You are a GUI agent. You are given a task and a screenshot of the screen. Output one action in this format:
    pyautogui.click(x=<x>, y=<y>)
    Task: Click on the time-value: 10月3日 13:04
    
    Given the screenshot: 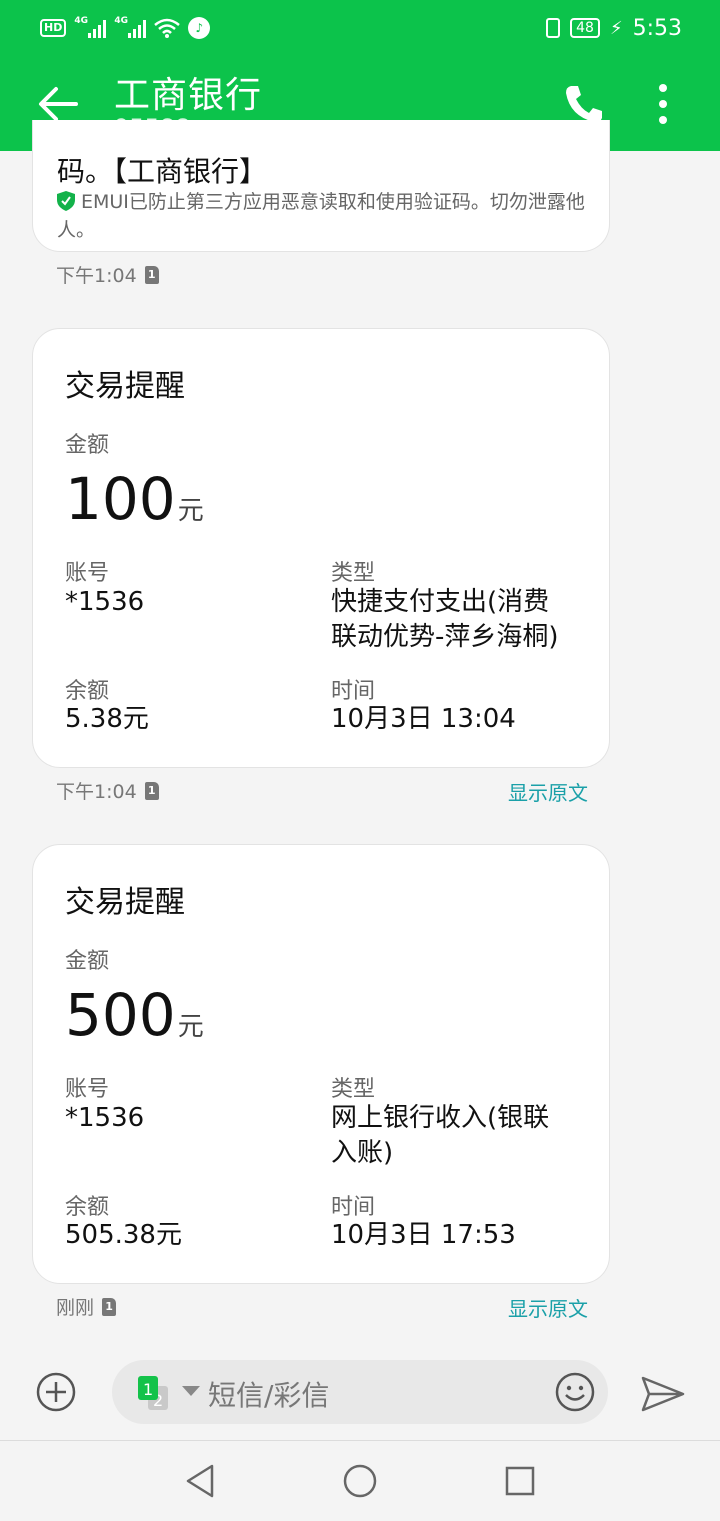 What is the action you would take?
    pyautogui.click(x=423, y=719)
    